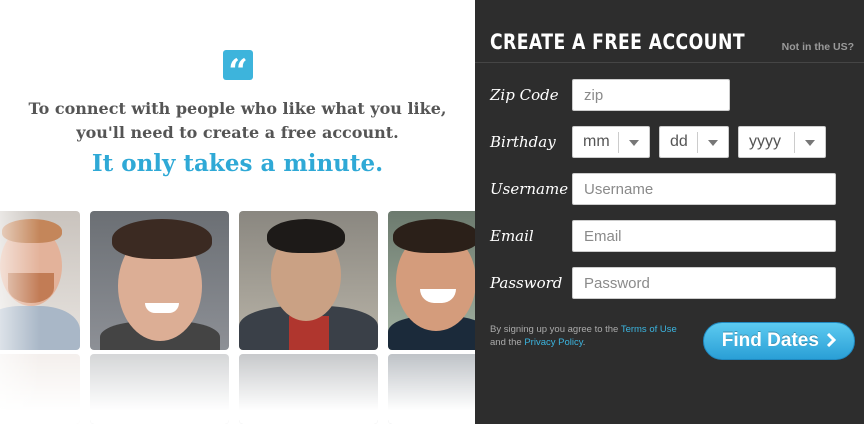 This screenshot has width=864, height=424. What do you see at coordinates (611, 142) in the screenshot?
I see `birth-month-select: mm` at bounding box center [611, 142].